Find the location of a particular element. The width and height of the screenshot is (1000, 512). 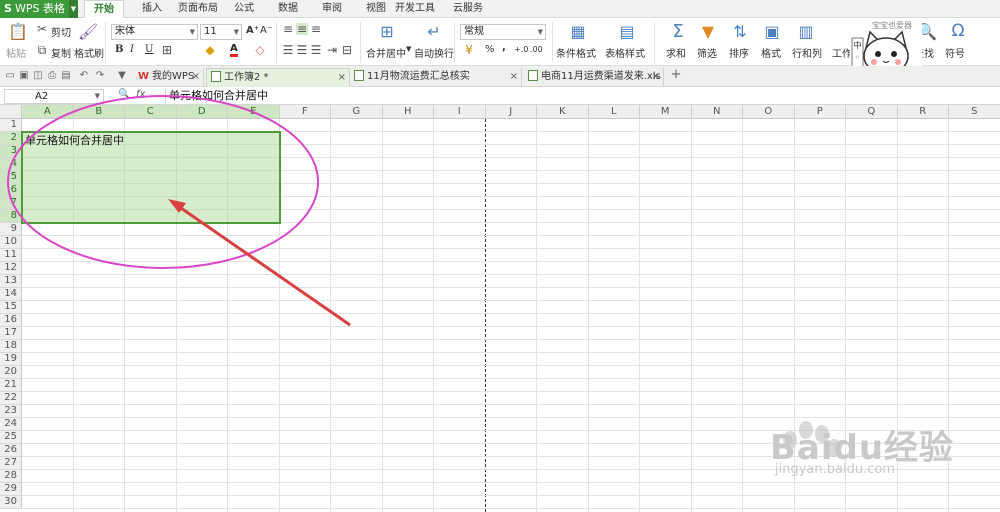

row-header-2: 2 is located at coordinates (11, 138).